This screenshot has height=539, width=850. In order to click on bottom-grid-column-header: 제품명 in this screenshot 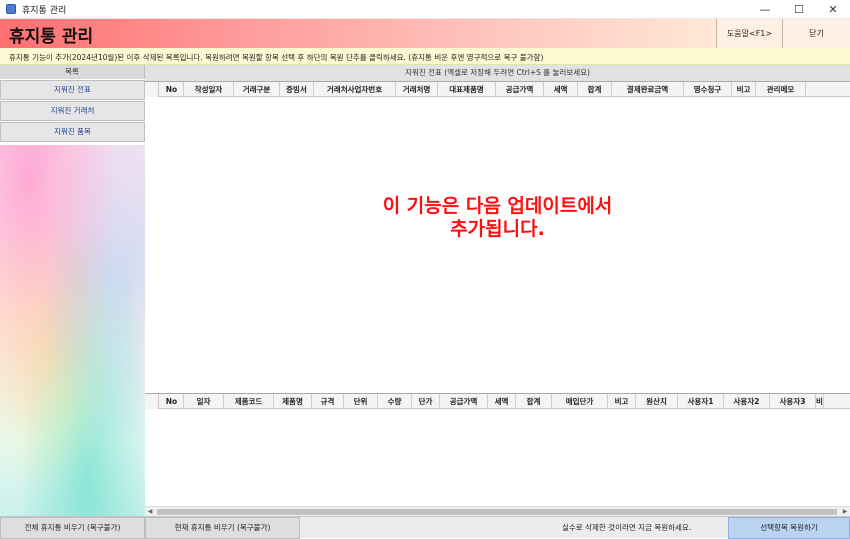, I will do `click(293, 401)`.